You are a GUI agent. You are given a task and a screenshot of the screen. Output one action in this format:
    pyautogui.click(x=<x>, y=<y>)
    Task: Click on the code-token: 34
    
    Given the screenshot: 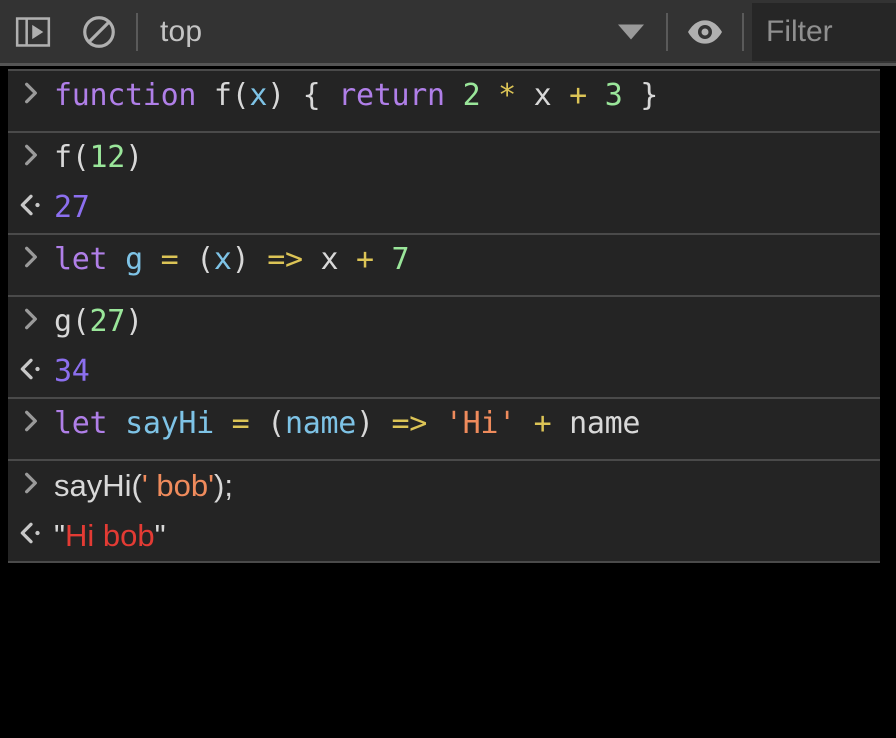 What is the action you would take?
    pyautogui.click(x=72, y=371)
    